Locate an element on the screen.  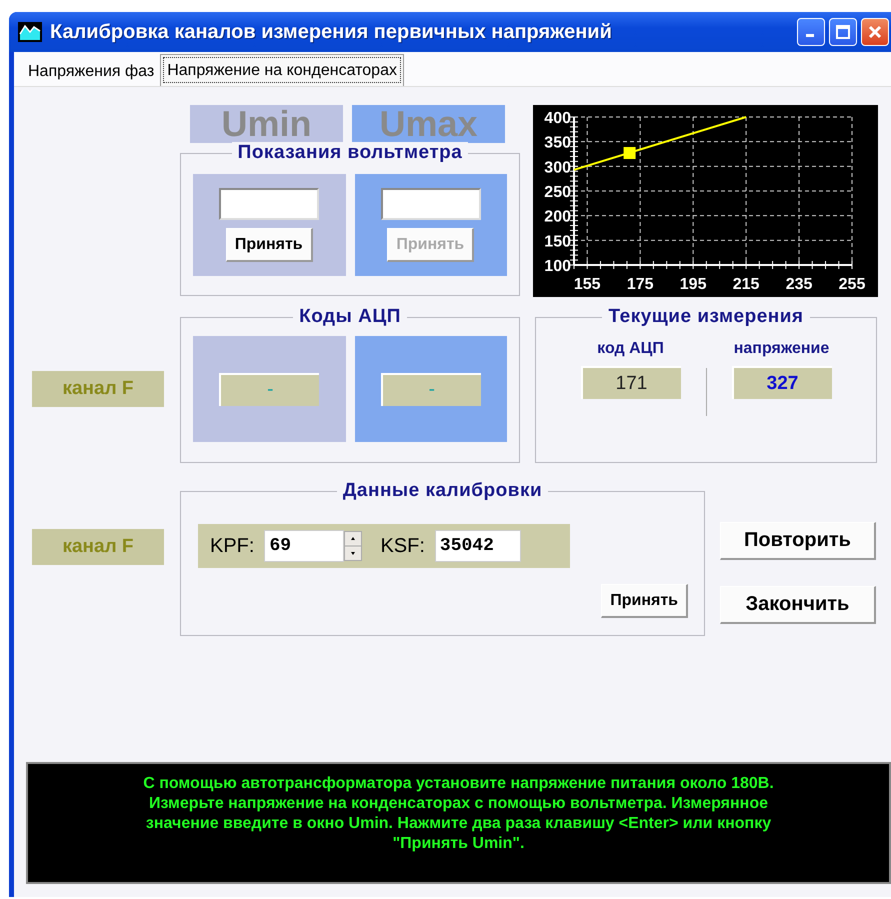
x-tick-label: 235 is located at coordinates (799, 284).